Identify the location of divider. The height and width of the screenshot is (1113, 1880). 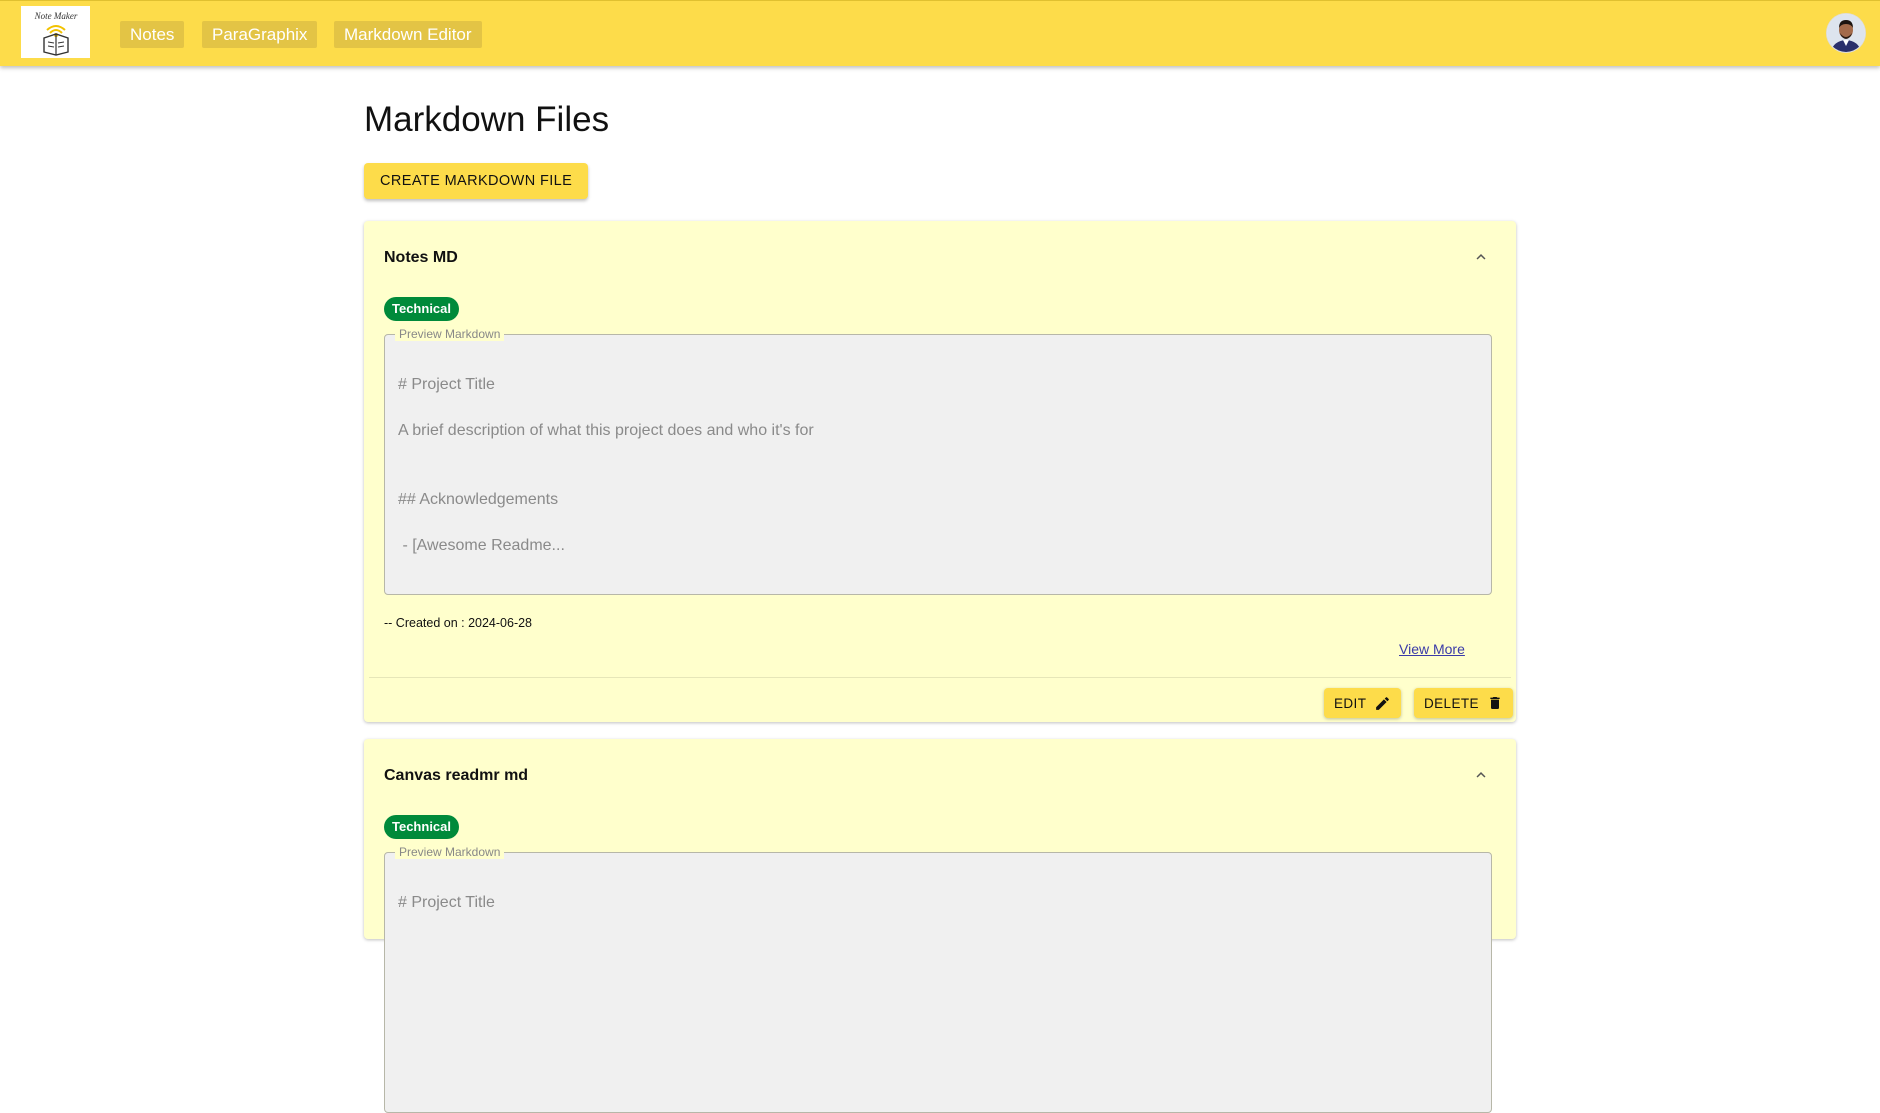
(940, 677).